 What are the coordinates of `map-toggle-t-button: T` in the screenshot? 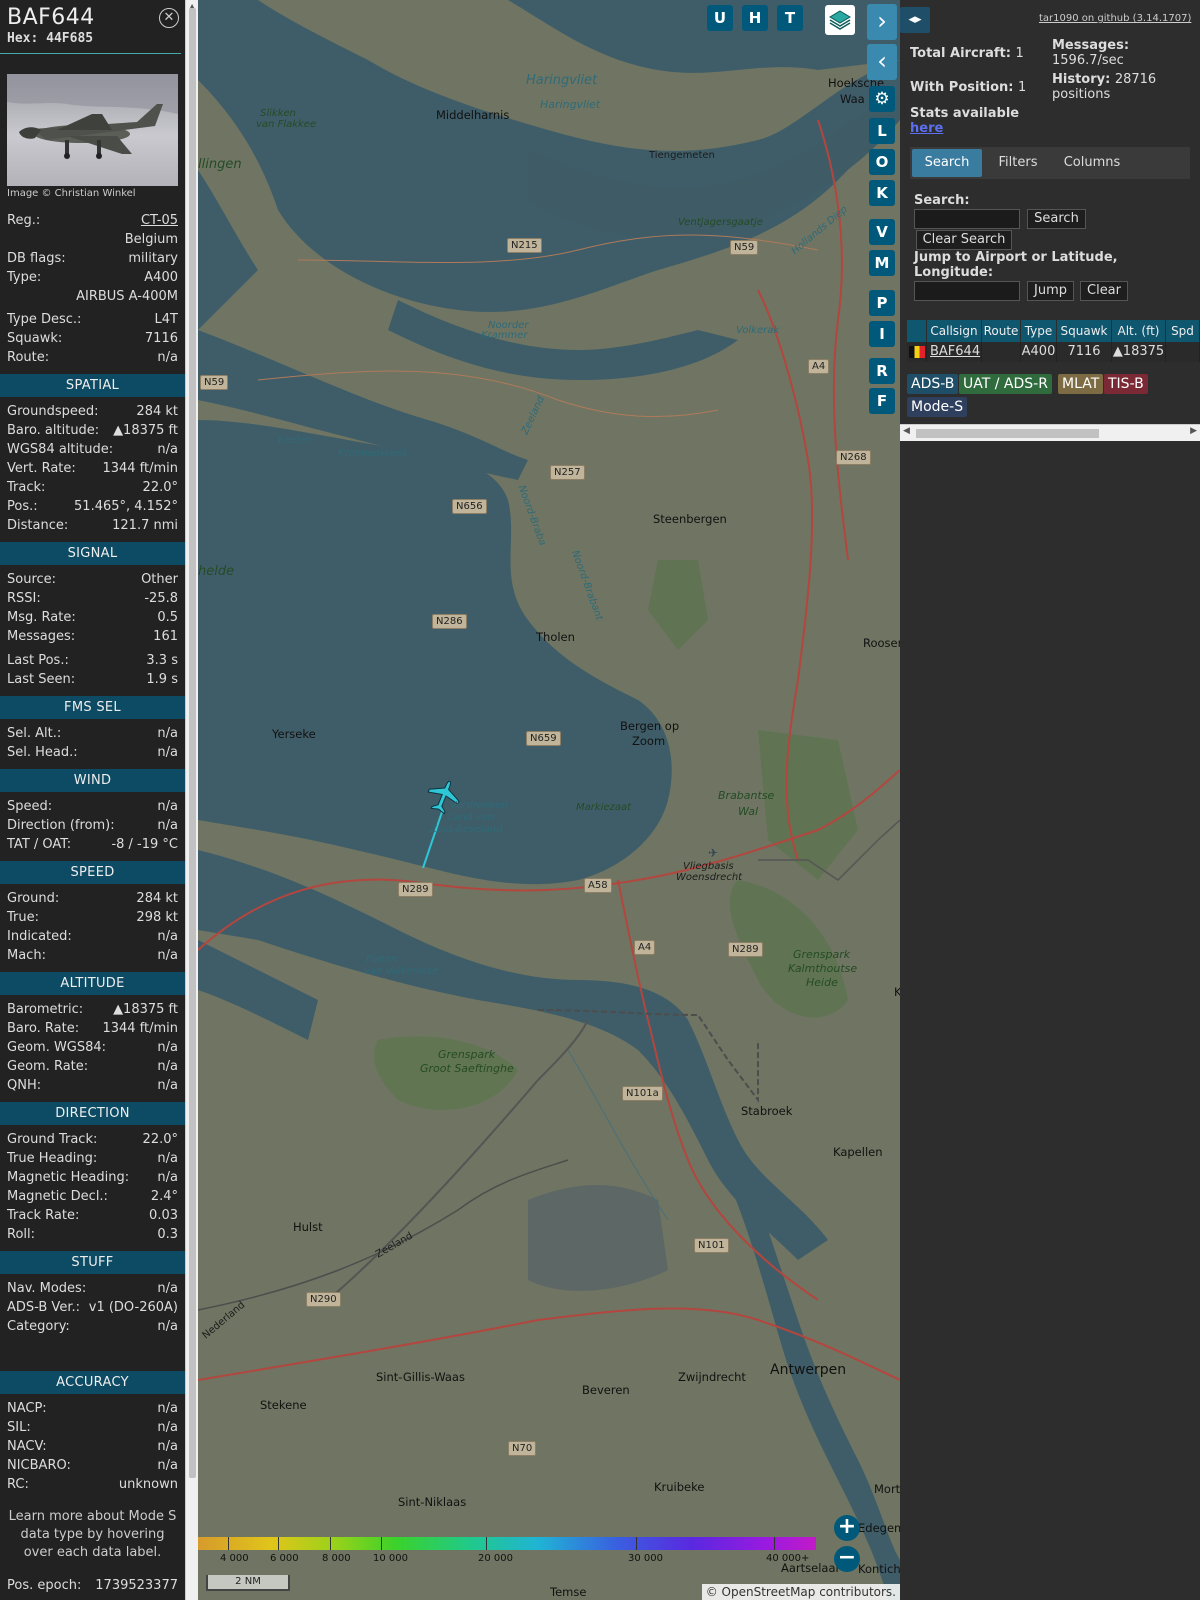 It's located at (790, 18).